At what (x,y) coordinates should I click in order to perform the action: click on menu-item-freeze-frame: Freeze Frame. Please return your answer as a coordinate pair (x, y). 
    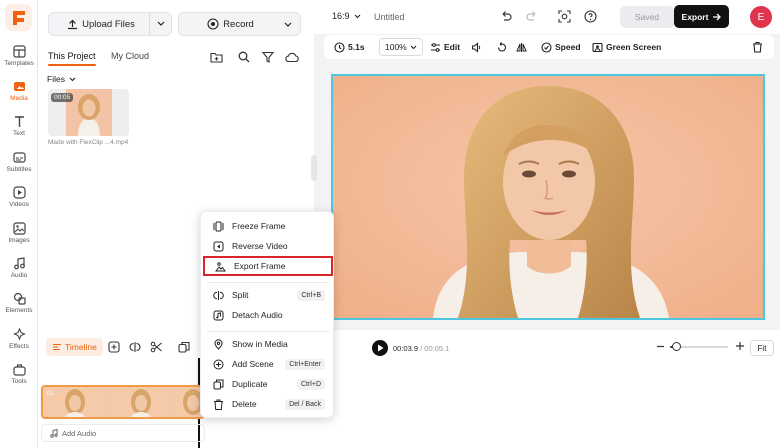
    Looking at the image, I should click on (268, 226).